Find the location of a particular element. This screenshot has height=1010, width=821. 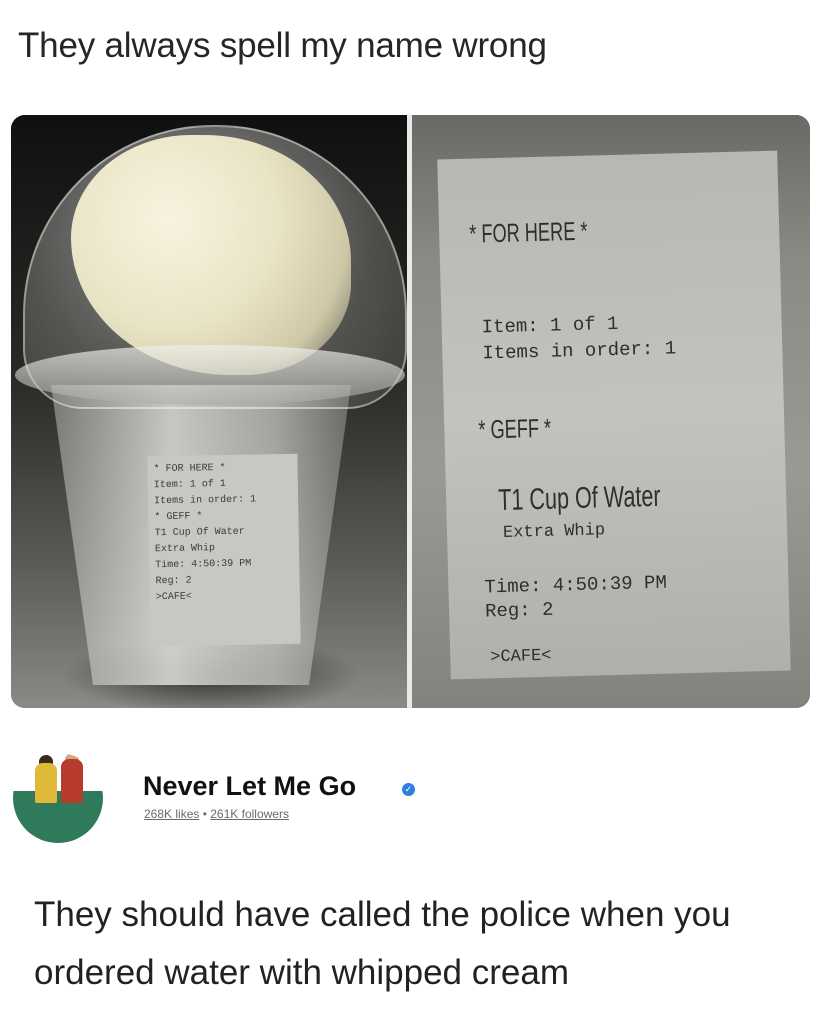

receipt-product: T1 Cup Of Water is located at coordinates (579, 498).